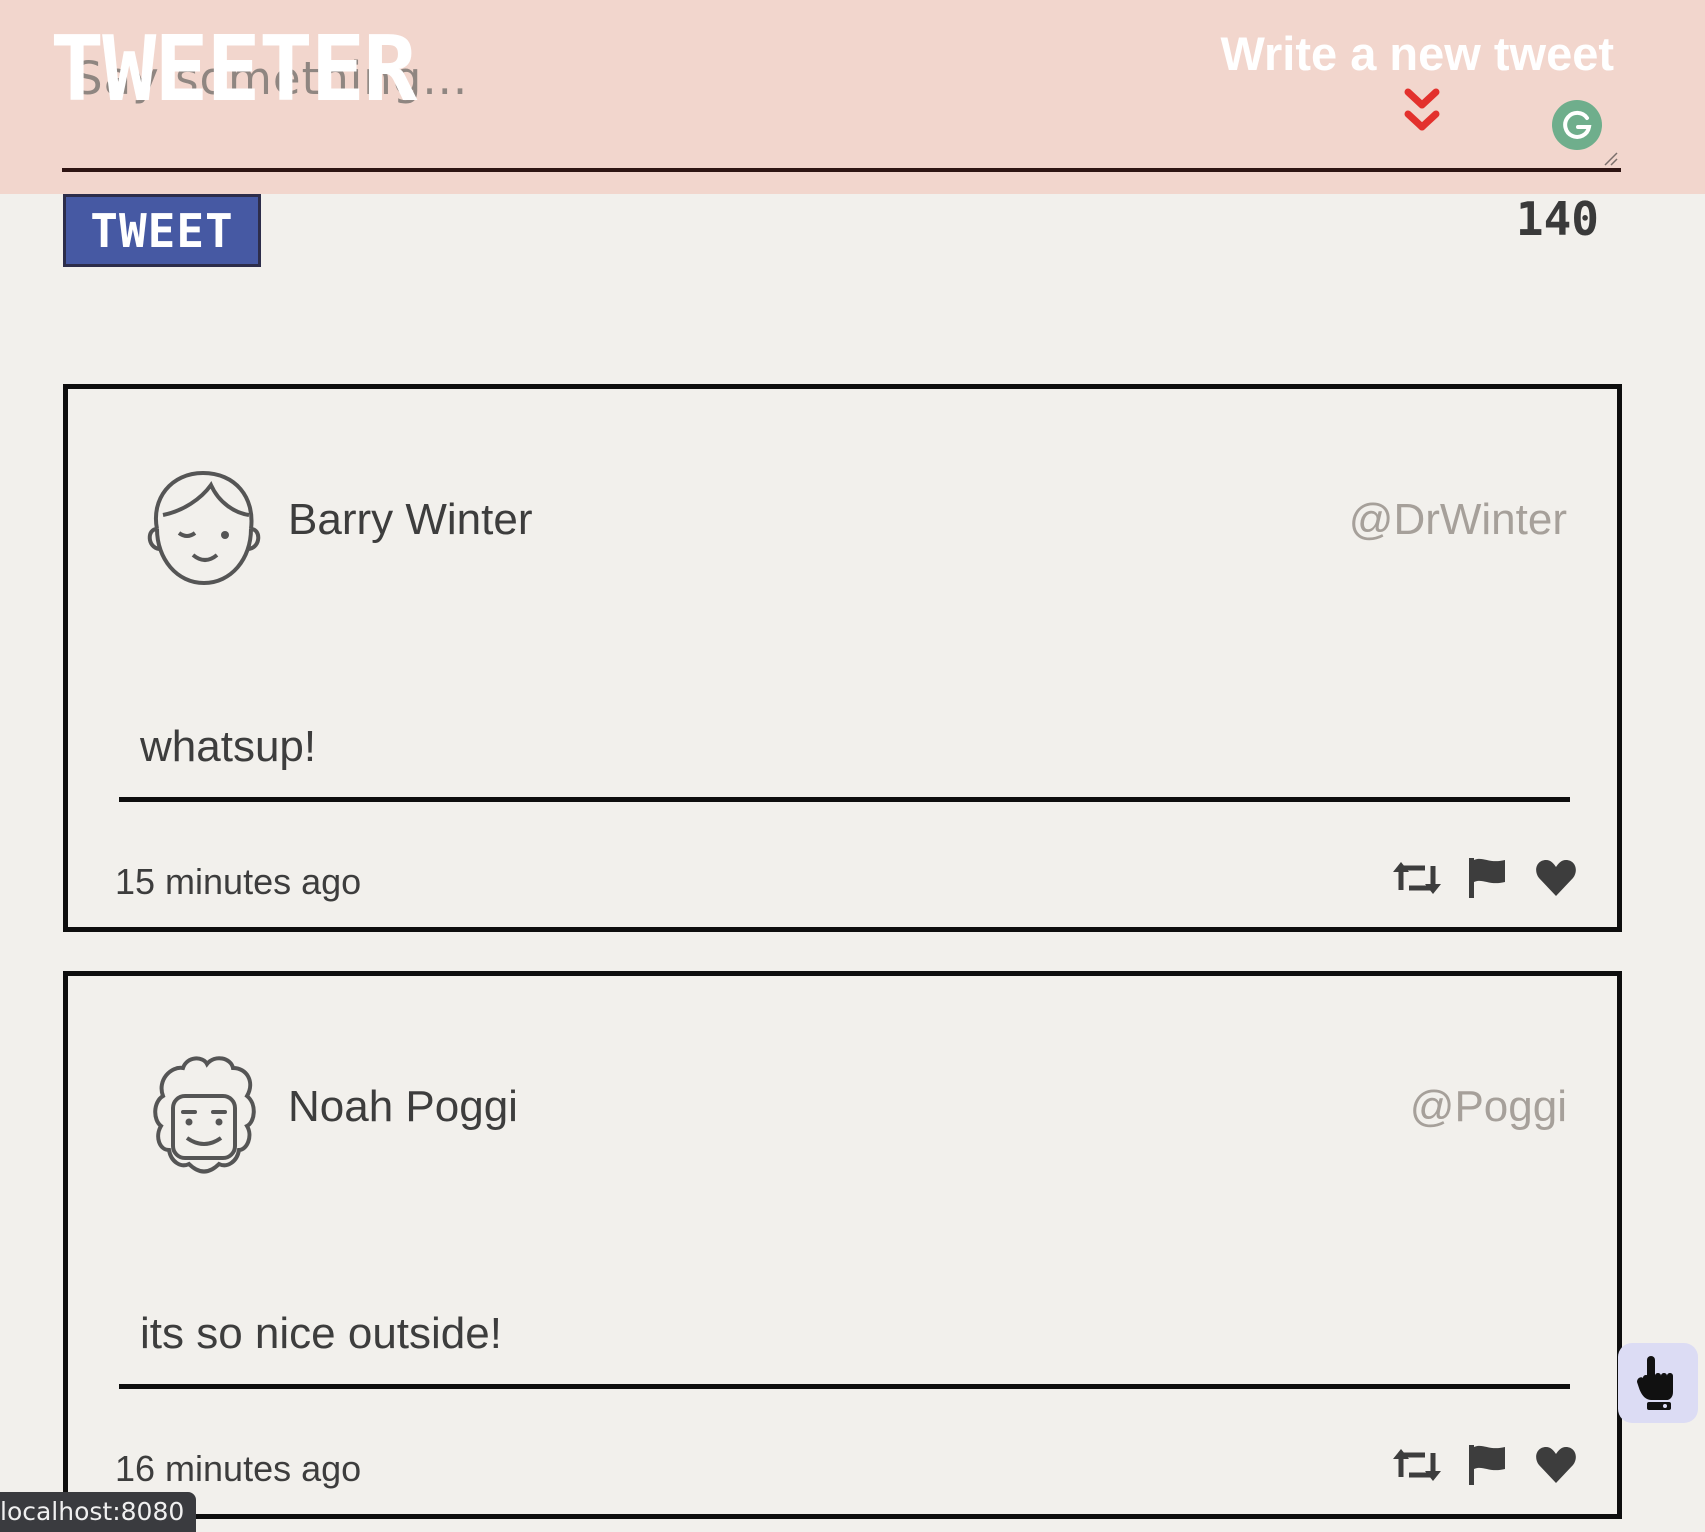 This screenshot has width=1705, height=1532. I want to click on tweet-timestamp: 15 minutes ago, so click(238, 881).